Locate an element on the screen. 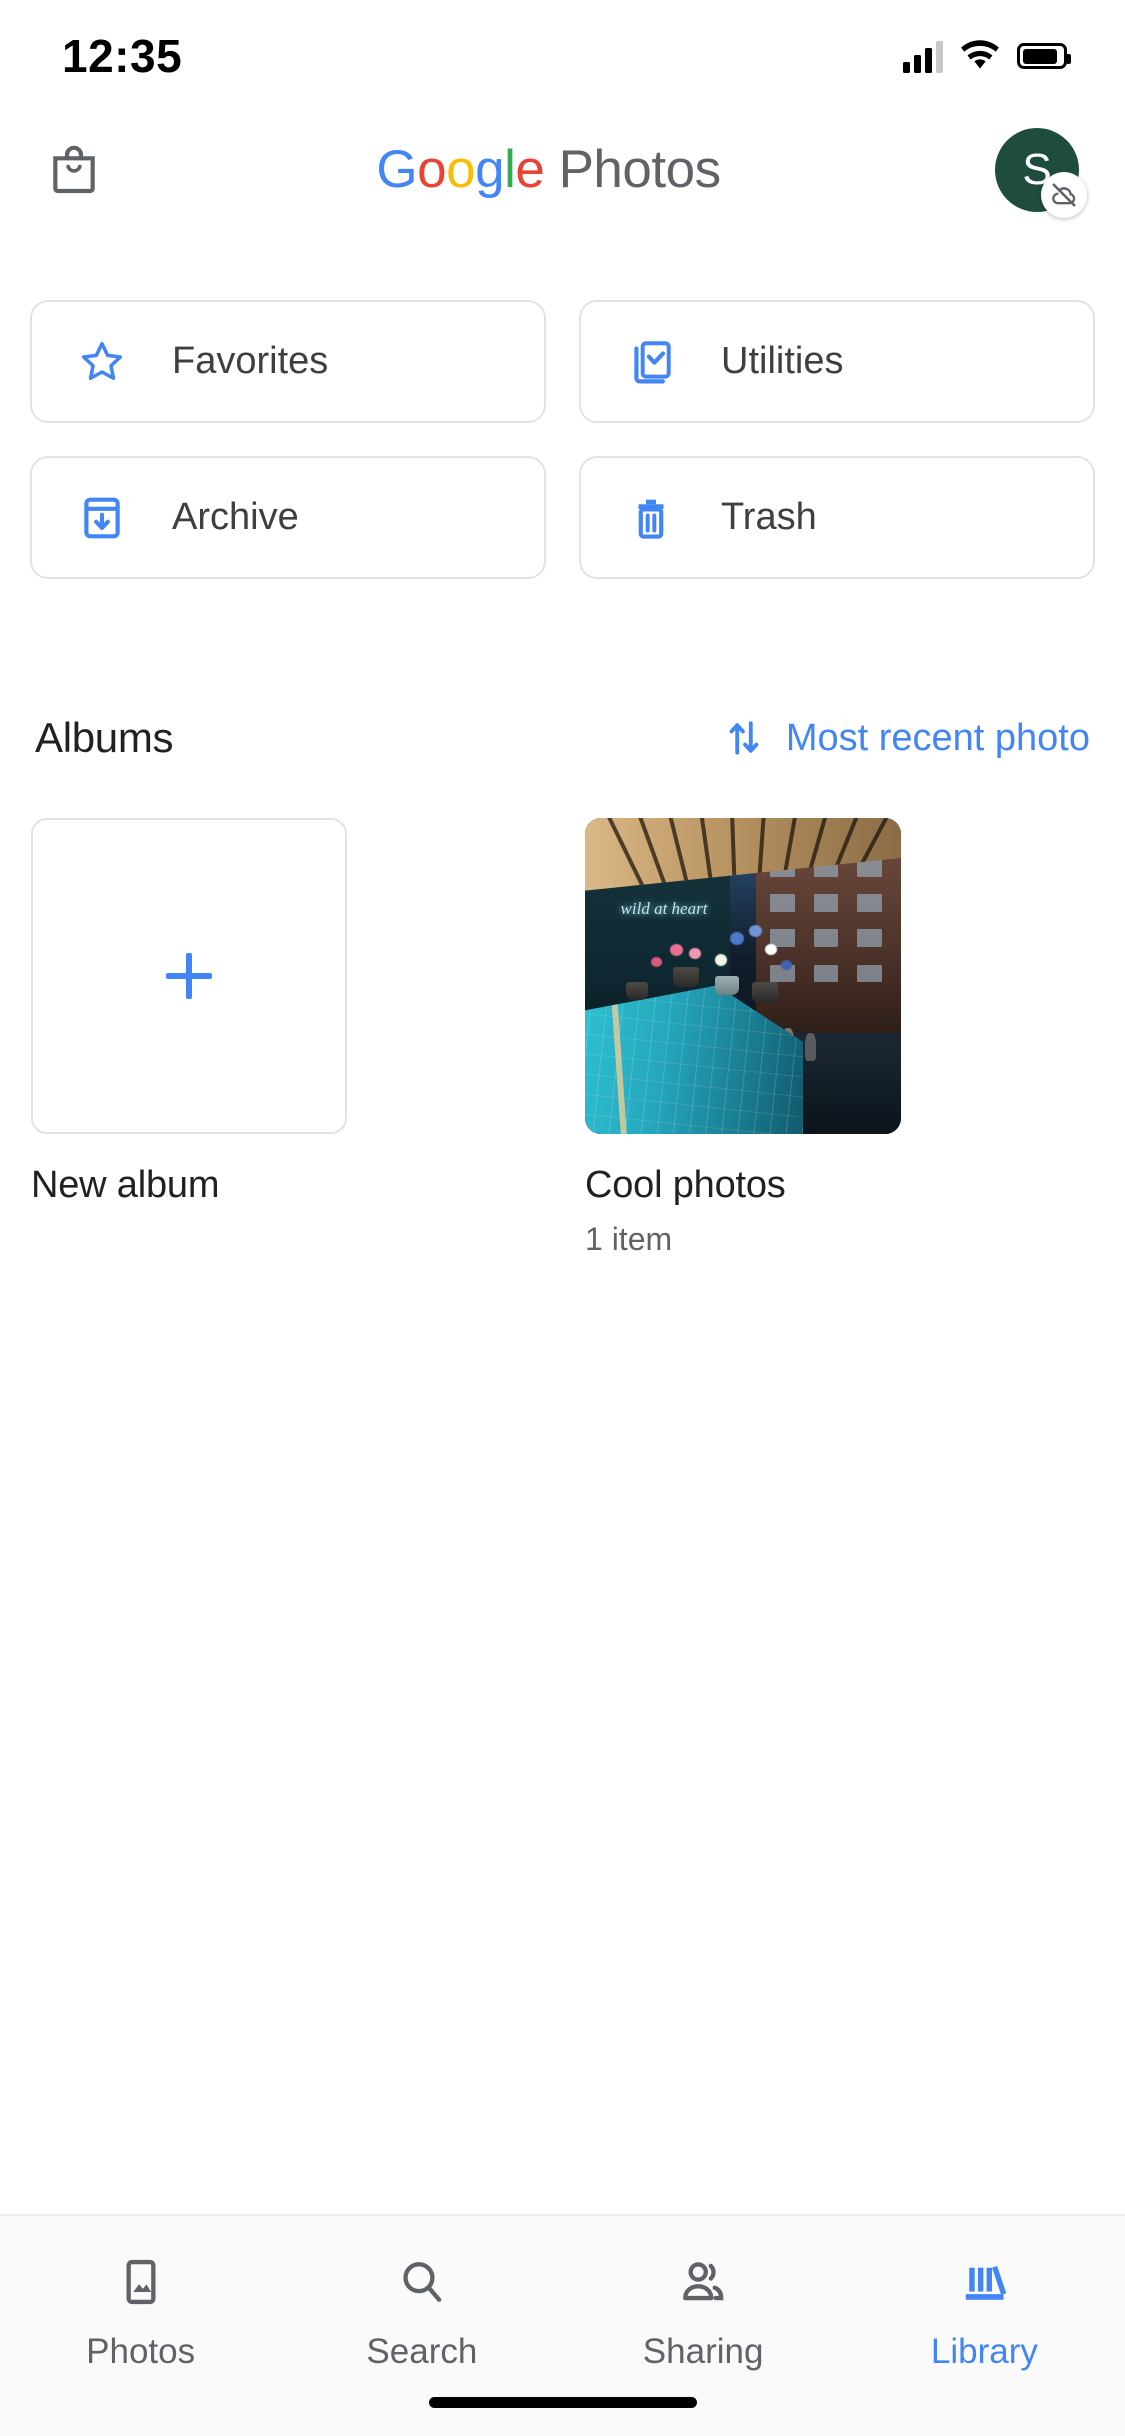 This screenshot has height=2436, width=1125. sort-up-down-arrows-icon is located at coordinates (744, 738).